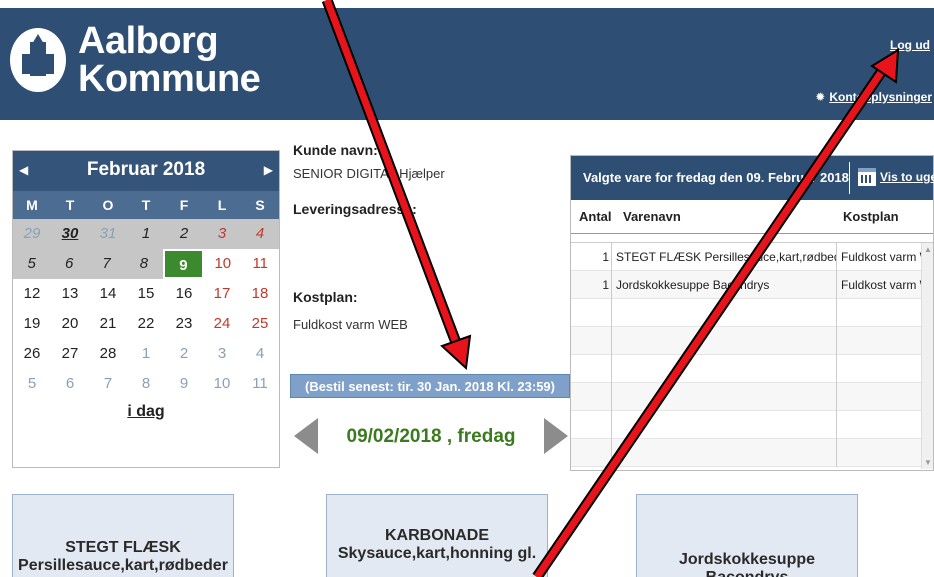 The image size is (934, 577). I want to click on calendar-day: 19, so click(32, 324).